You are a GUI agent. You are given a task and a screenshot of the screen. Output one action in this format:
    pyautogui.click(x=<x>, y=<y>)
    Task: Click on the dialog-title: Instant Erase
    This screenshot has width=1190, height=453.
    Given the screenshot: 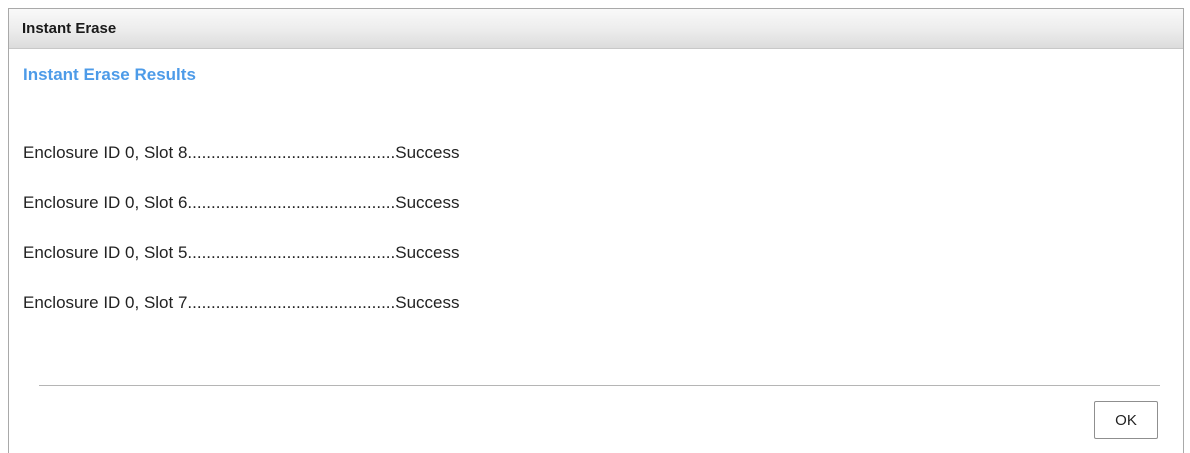 What is the action you would take?
    pyautogui.click(x=596, y=29)
    